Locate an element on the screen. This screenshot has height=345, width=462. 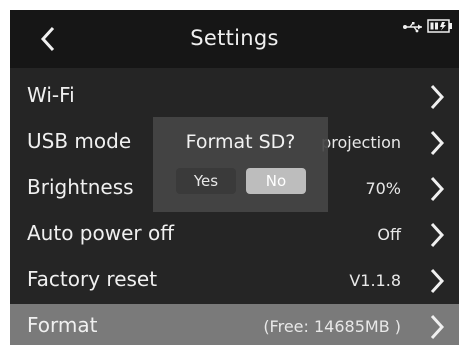
yes-button: Yes is located at coordinates (206, 181).